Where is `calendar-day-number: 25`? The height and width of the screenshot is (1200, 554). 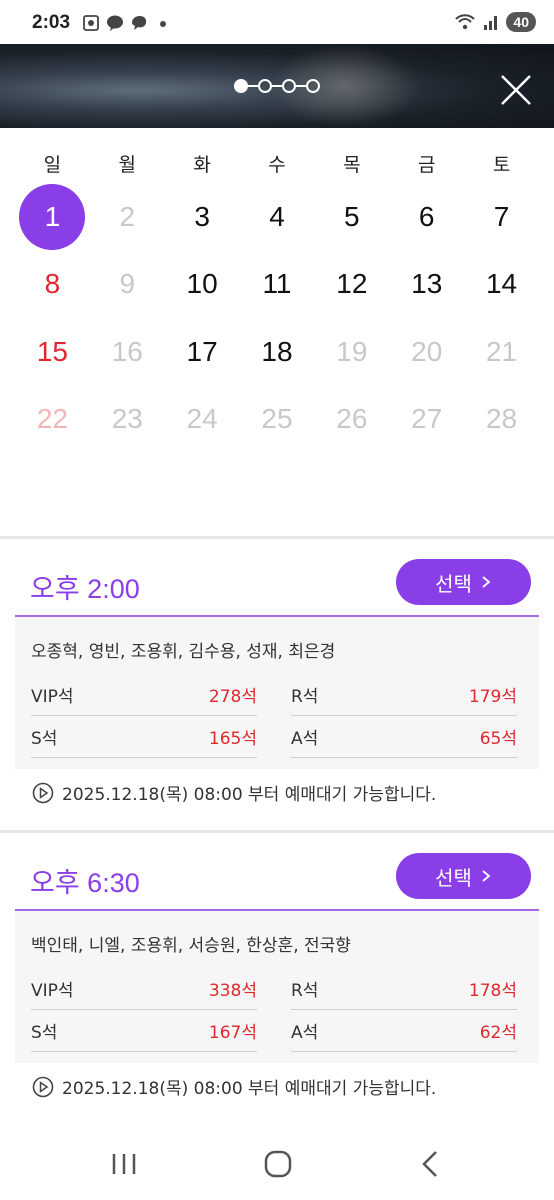 calendar-day-number: 25 is located at coordinates (277, 419).